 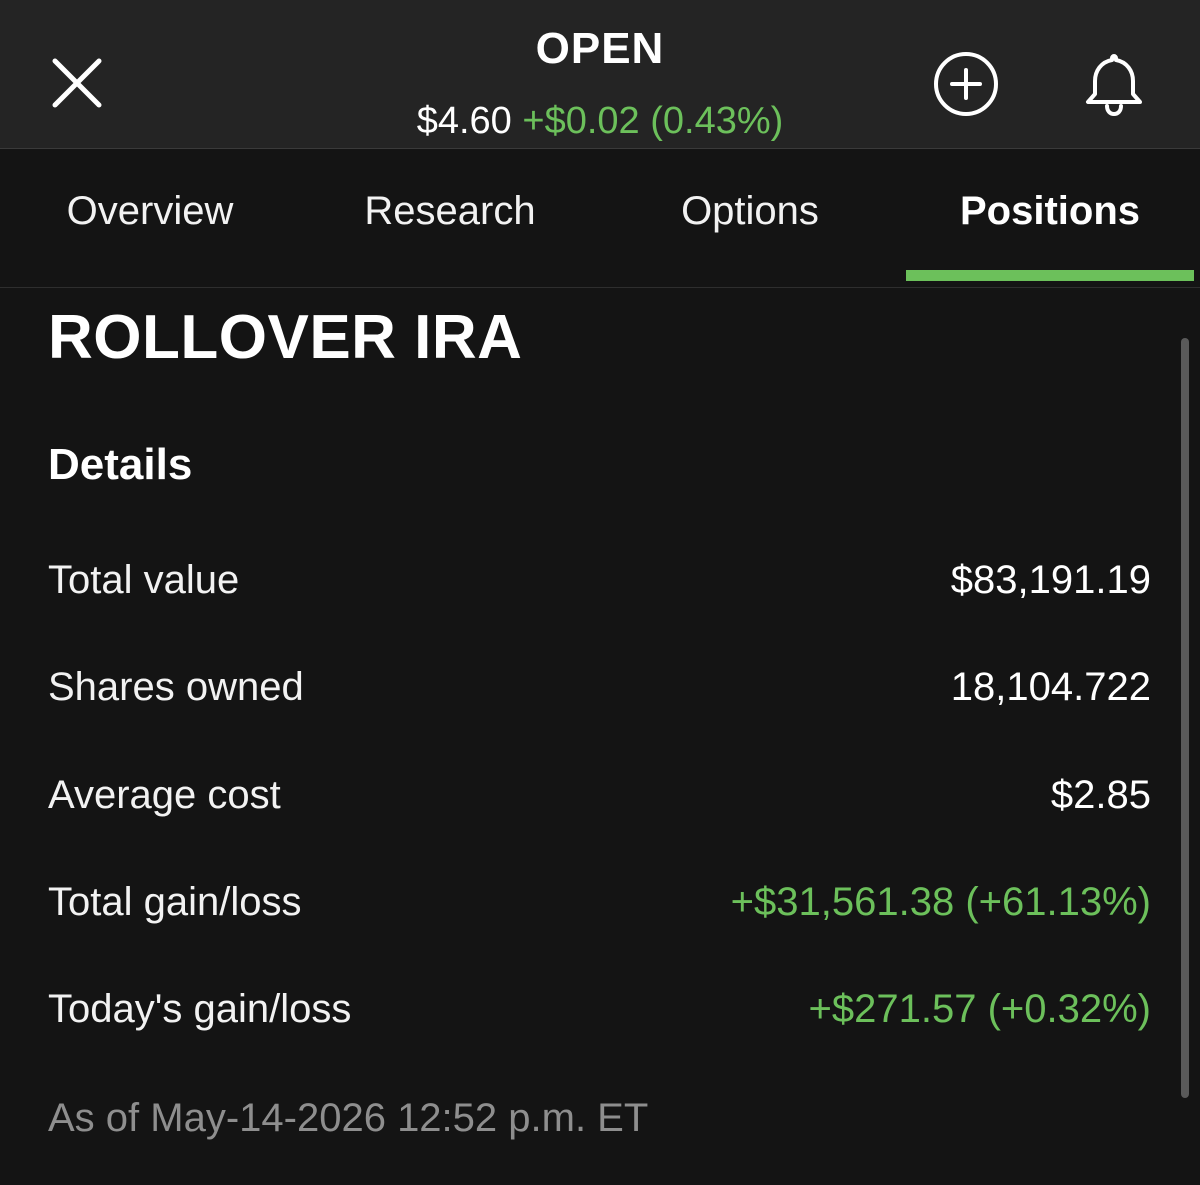 I want to click on as-of-timestamp: As of May-14-2026 12:52 p.m. ET, so click(x=348, y=1118).